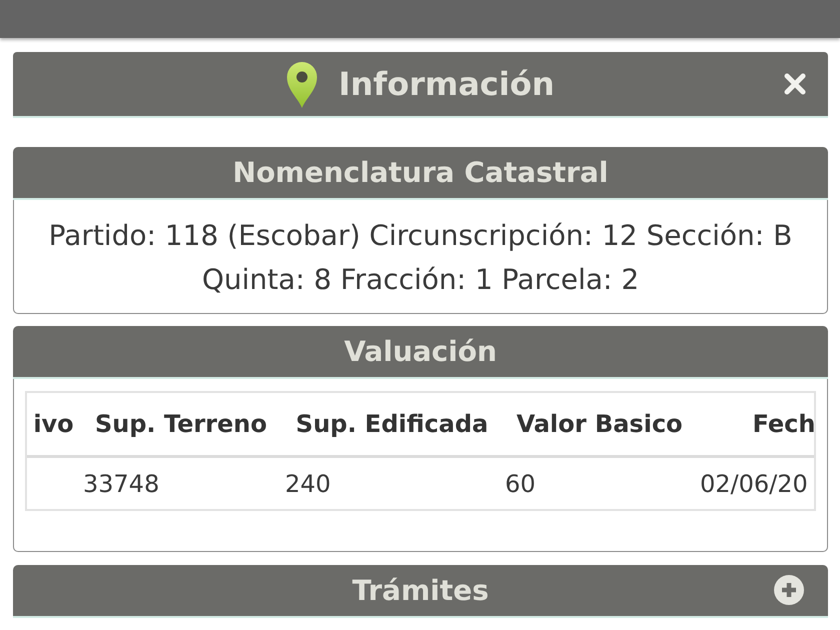  Describe the element at coordinates (53, 424) in the screenshot. I see `column-header: ivo` at that location.